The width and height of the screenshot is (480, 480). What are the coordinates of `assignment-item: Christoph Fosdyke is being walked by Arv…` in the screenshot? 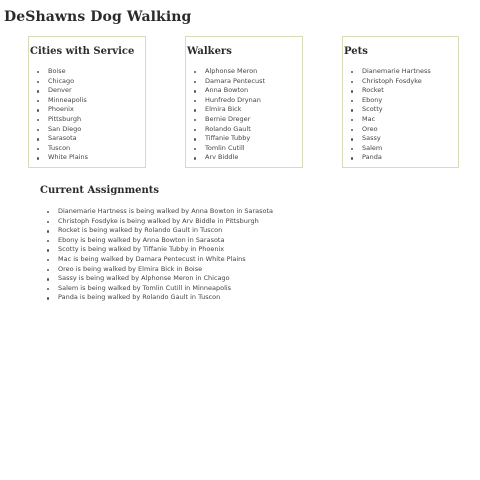 It's located at (159, 222).